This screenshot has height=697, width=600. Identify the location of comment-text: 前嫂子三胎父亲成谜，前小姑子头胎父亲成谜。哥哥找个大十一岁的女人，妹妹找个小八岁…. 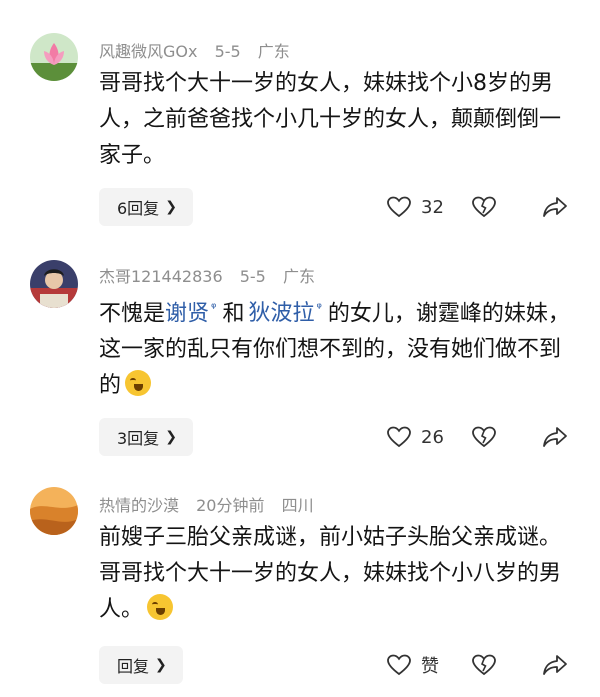
(339, 574).